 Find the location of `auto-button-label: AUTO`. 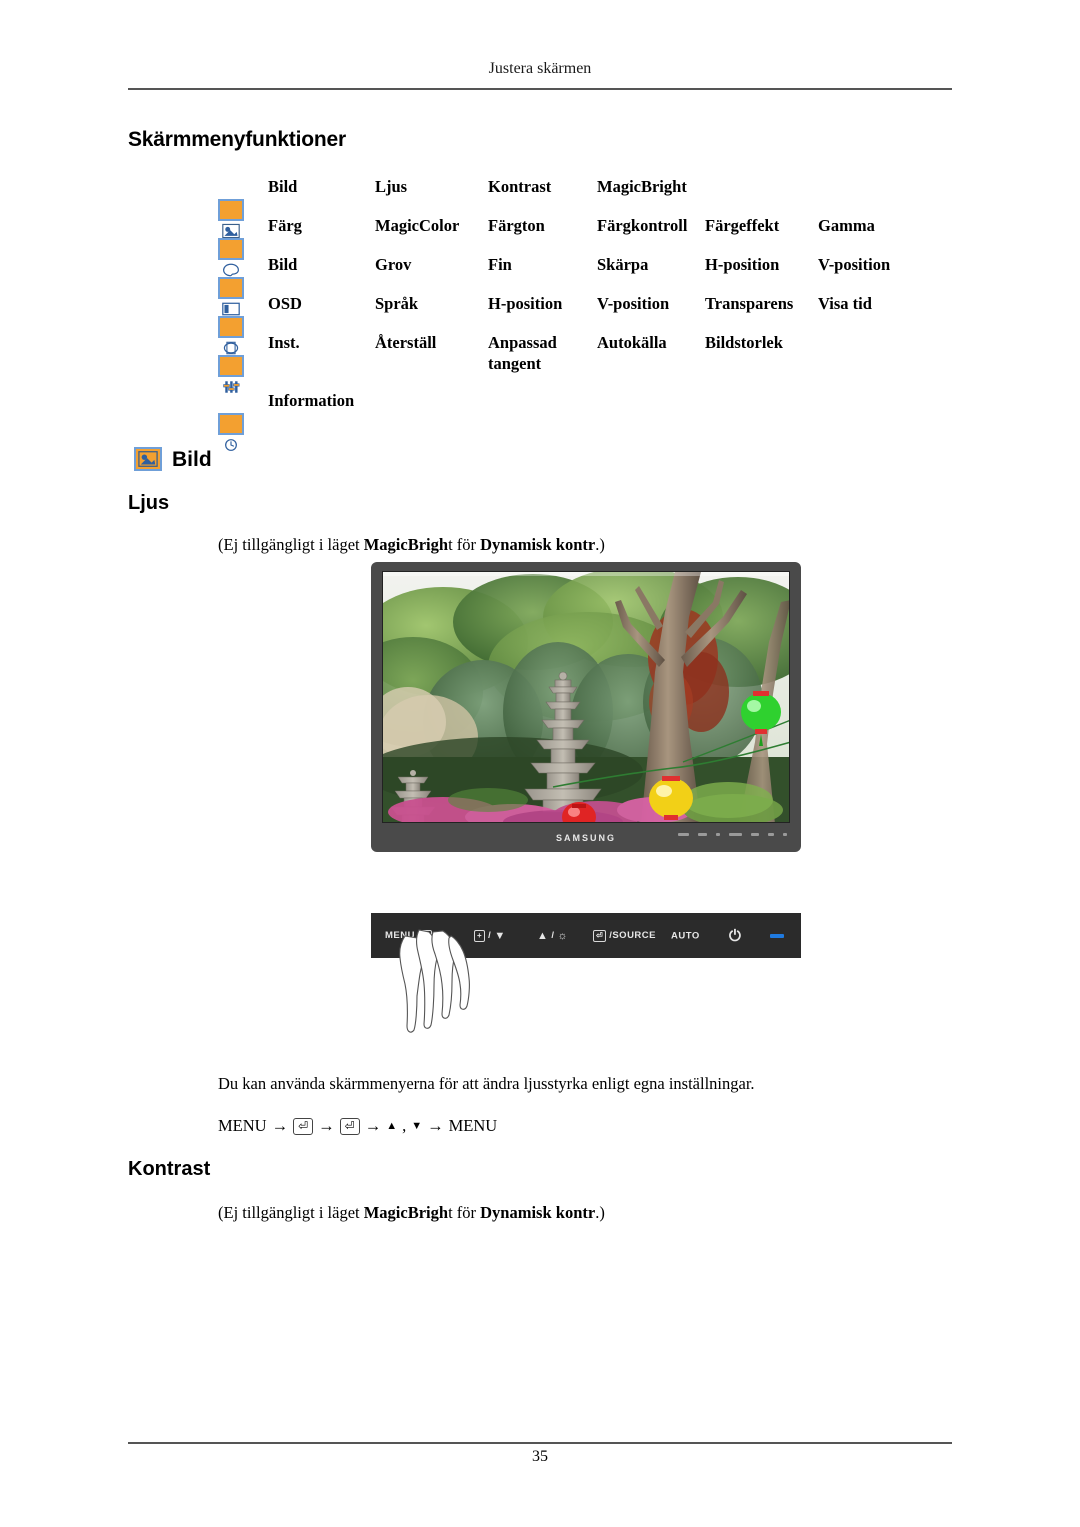

auto-button-label: AUTO is located at coordinates (685, 935).